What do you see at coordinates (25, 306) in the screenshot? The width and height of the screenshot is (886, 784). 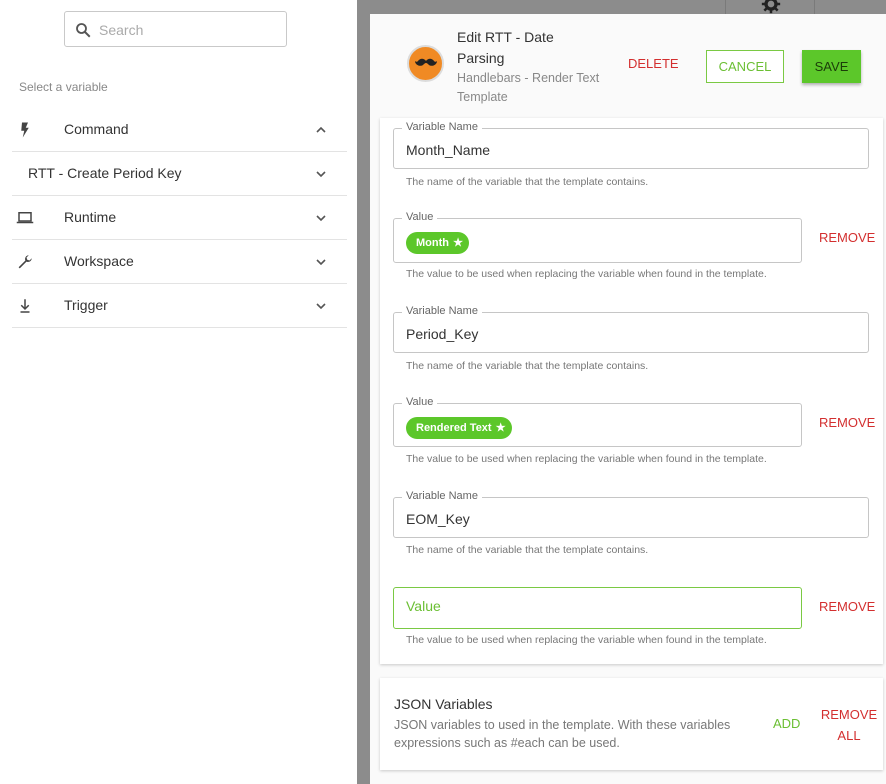 I see `trigger-icon` at bounding box center [25, 306].